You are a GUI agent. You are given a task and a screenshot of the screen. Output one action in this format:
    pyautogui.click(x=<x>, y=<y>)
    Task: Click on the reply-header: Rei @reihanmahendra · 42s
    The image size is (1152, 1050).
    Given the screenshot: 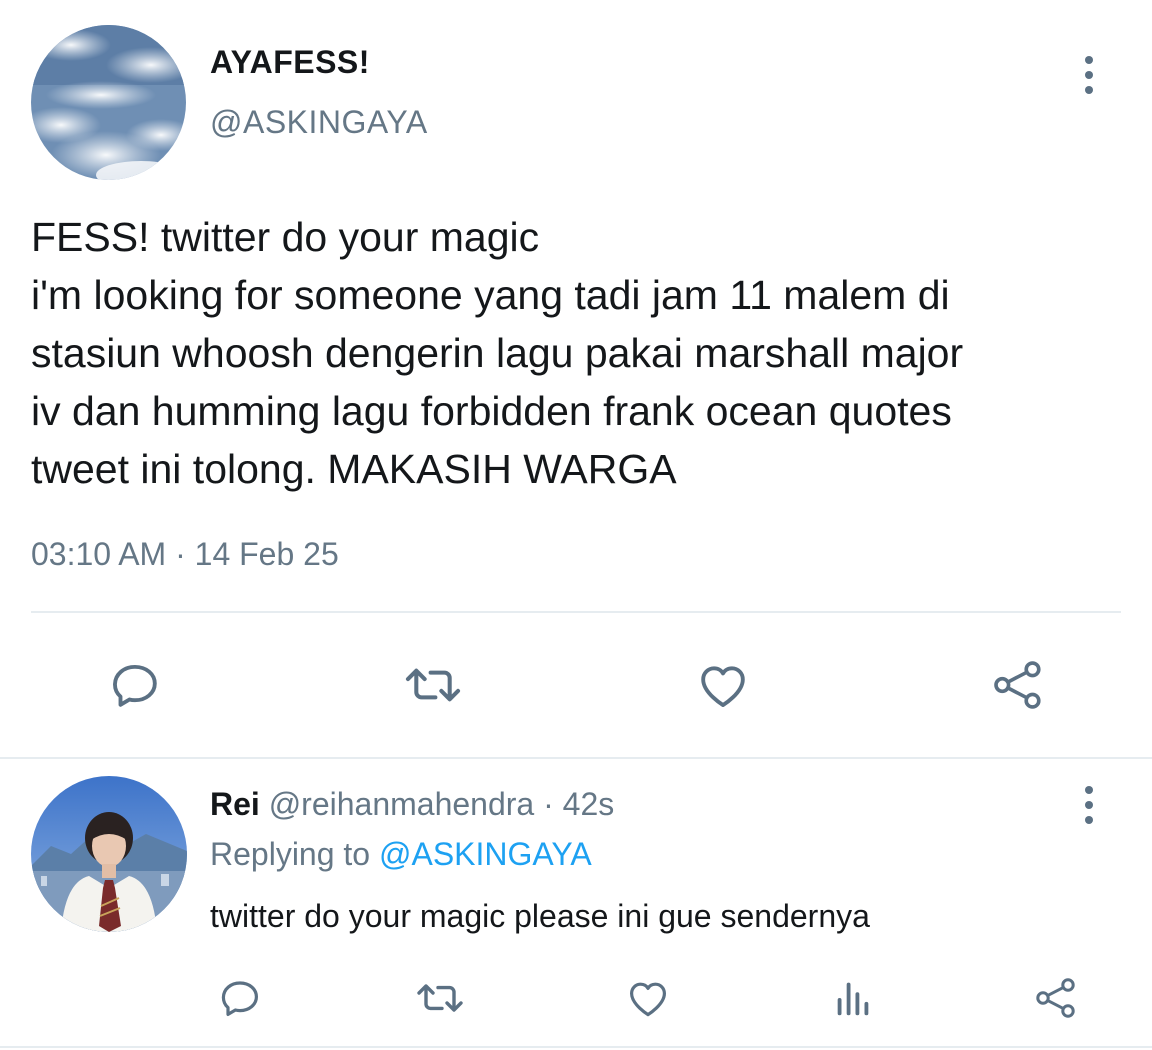 What is the action you would take?
    pyautogui.click(x=412, y=804)
    